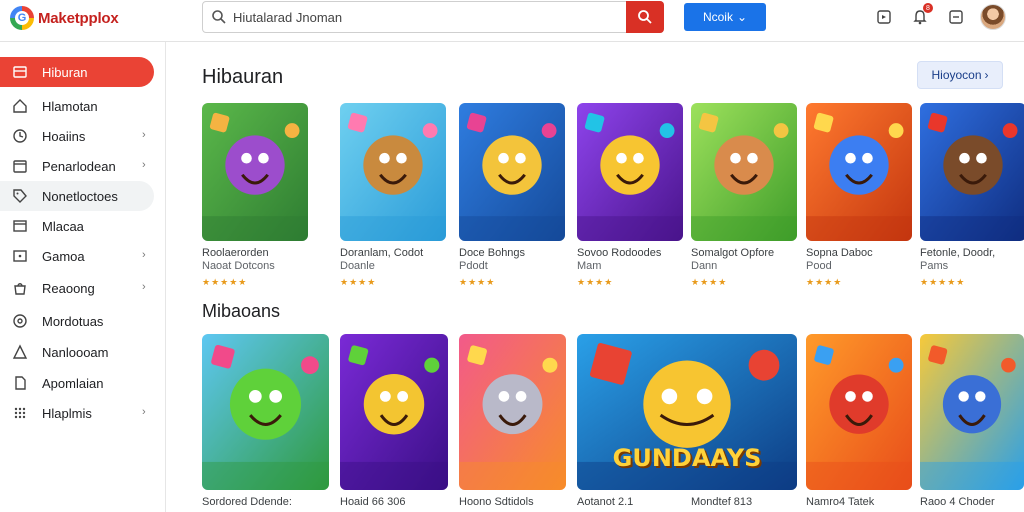  I want to click on app-card: Fetonle, Doodr, Pams ★★★★★, so click(972, 195).